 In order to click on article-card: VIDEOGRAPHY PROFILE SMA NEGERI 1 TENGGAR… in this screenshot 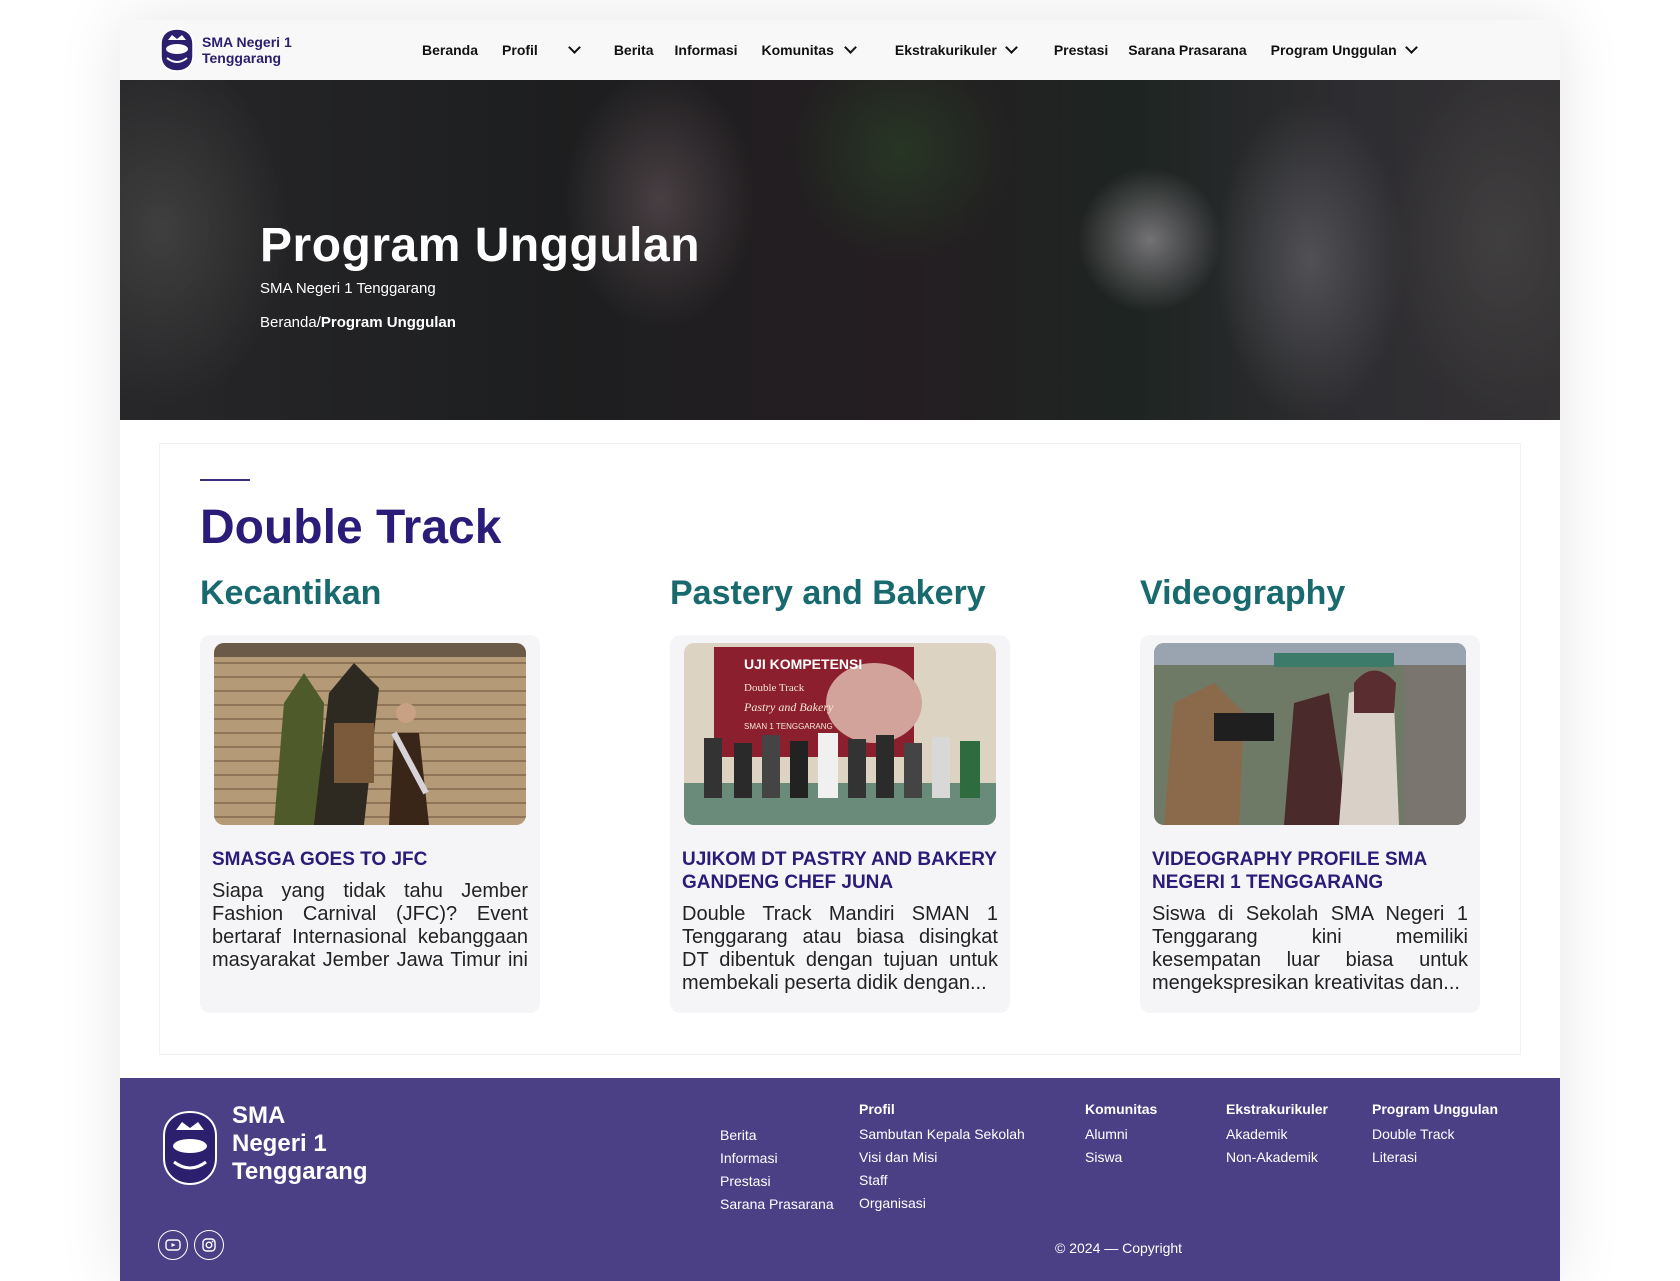, I will do `click(1310, 824)`.